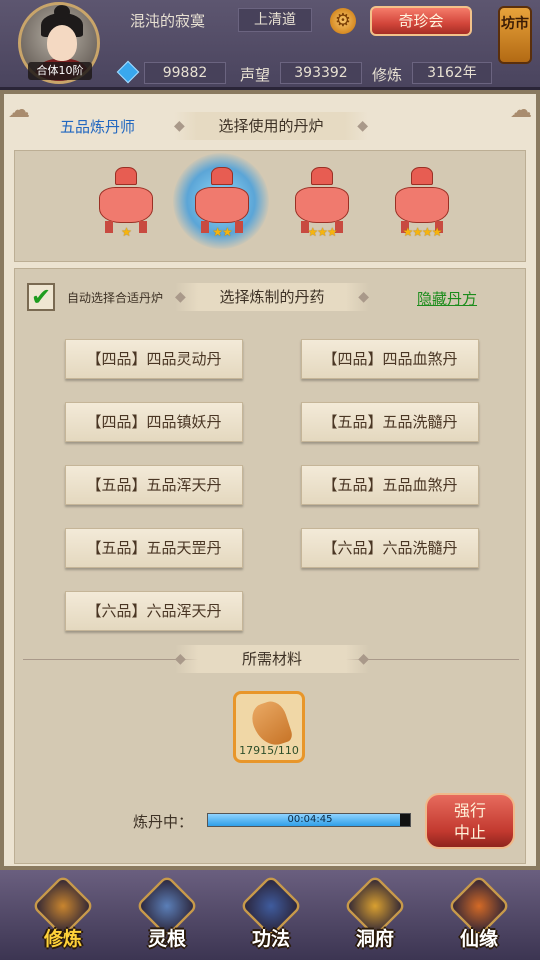  I want to click on nav-item-cultivate: 修炼, so click(63, 915).